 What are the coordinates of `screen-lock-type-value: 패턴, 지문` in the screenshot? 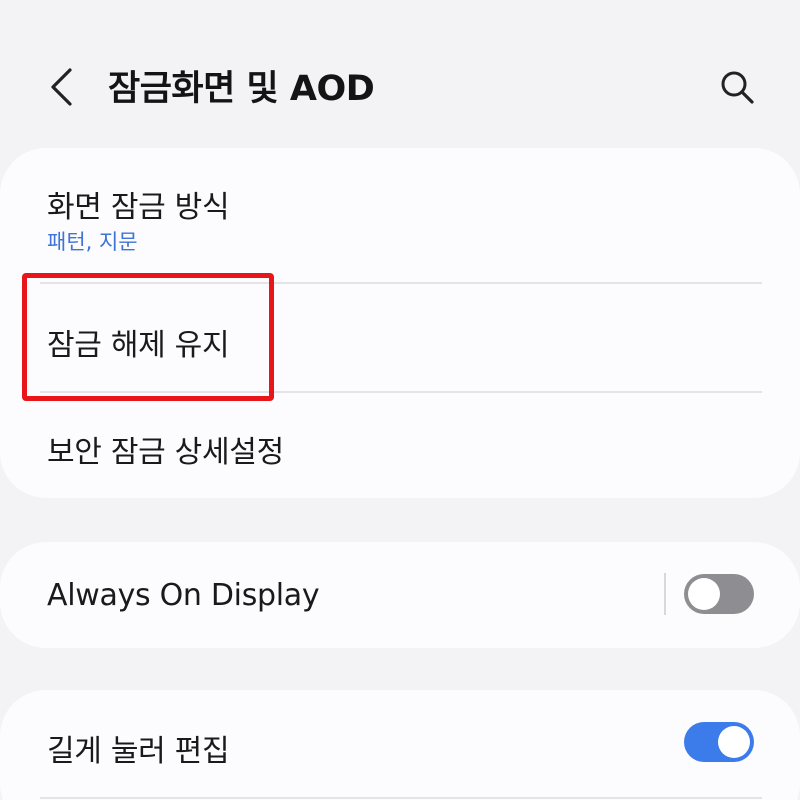 It's located at (92, 242).